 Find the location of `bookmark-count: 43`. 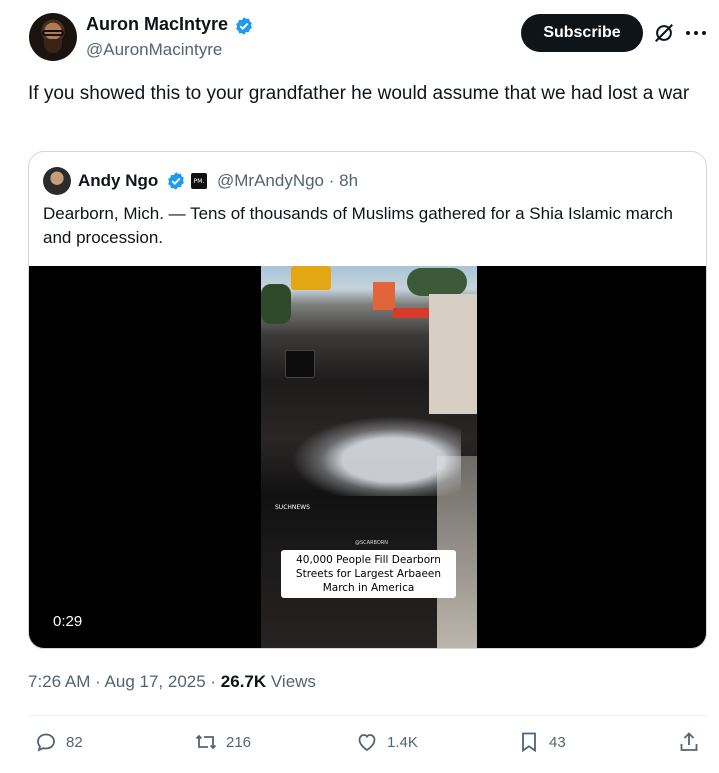

bookmark-count: 43 is located at coordinates (557, 742).